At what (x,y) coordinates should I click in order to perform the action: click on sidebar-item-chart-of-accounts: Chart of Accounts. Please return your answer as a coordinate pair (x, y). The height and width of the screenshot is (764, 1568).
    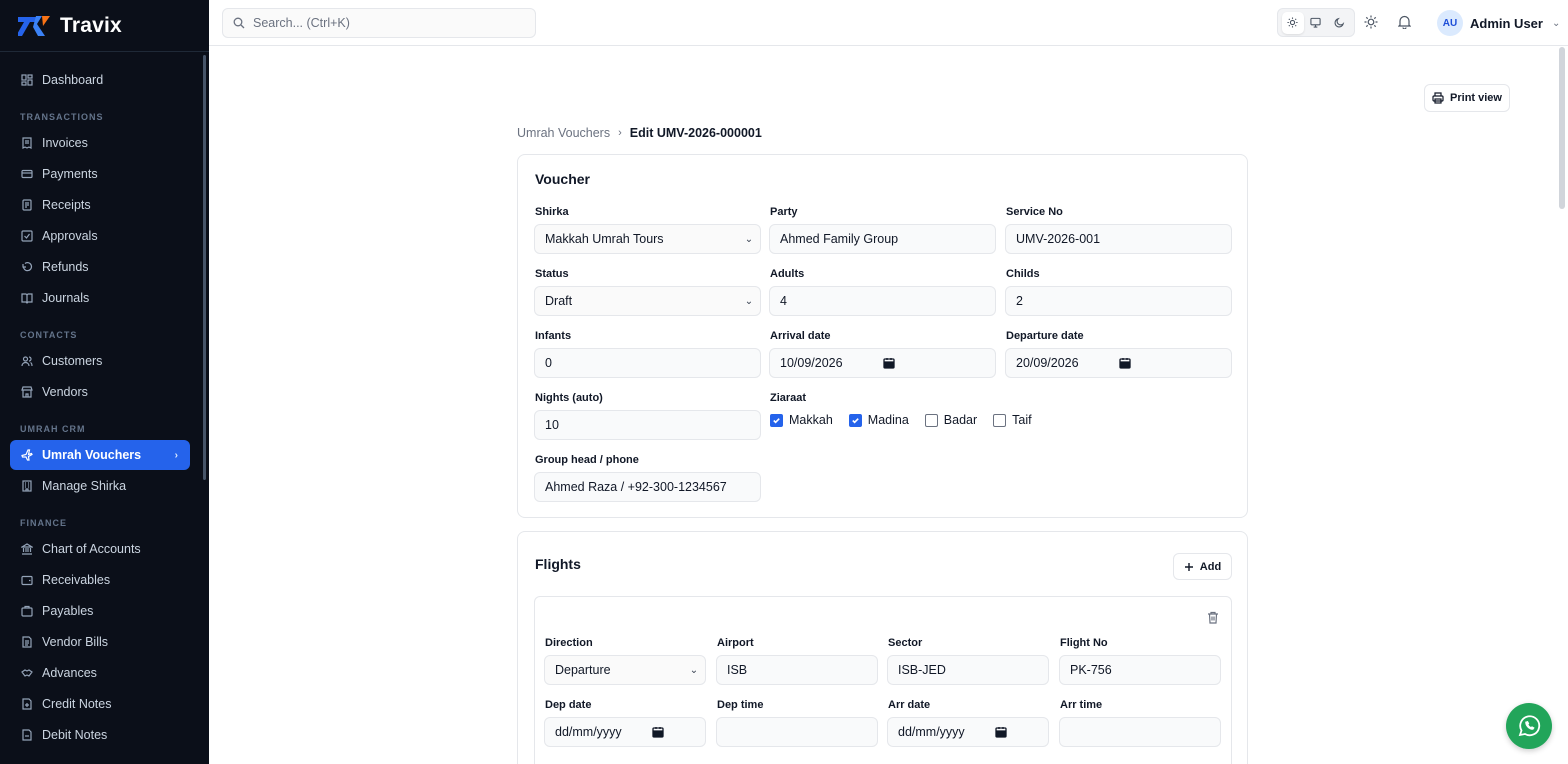
    Looking at the image, I should click on (100, 549).